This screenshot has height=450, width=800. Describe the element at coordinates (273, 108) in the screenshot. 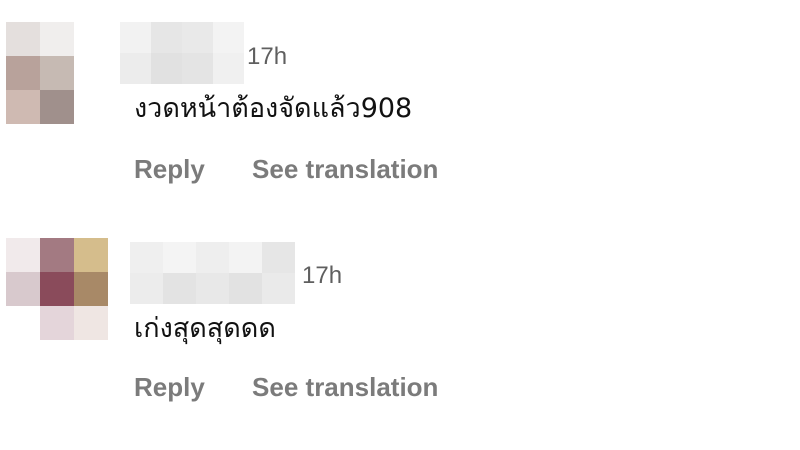

I see `comment-text: งวดหน้าต้องจัดแล้ว908` at that location.